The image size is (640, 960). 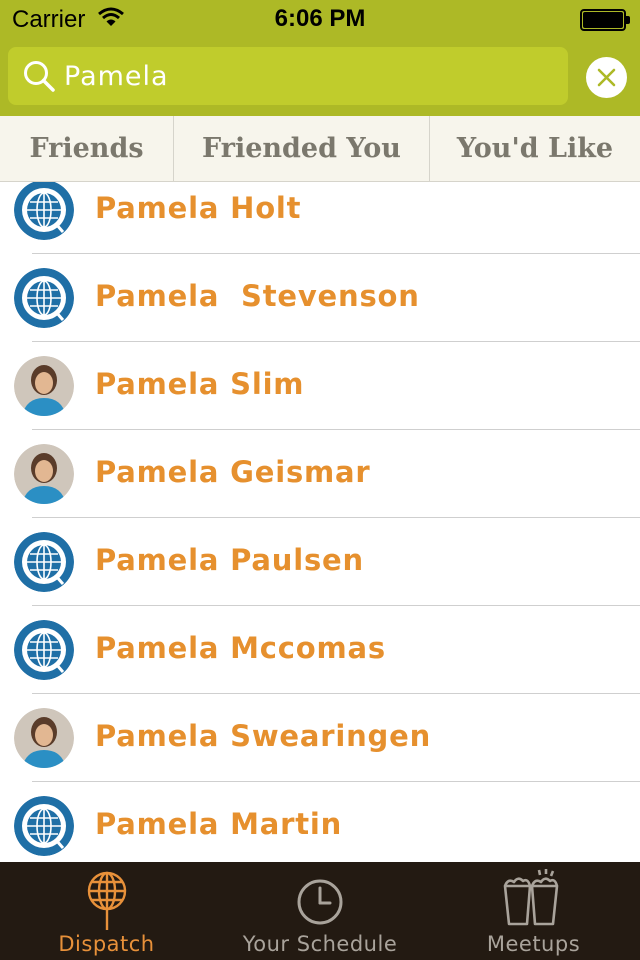 What do you see at coordinates (107, 900) in the screenshot?
I see `globe-pin-icon` at bounding box center [107, 900].